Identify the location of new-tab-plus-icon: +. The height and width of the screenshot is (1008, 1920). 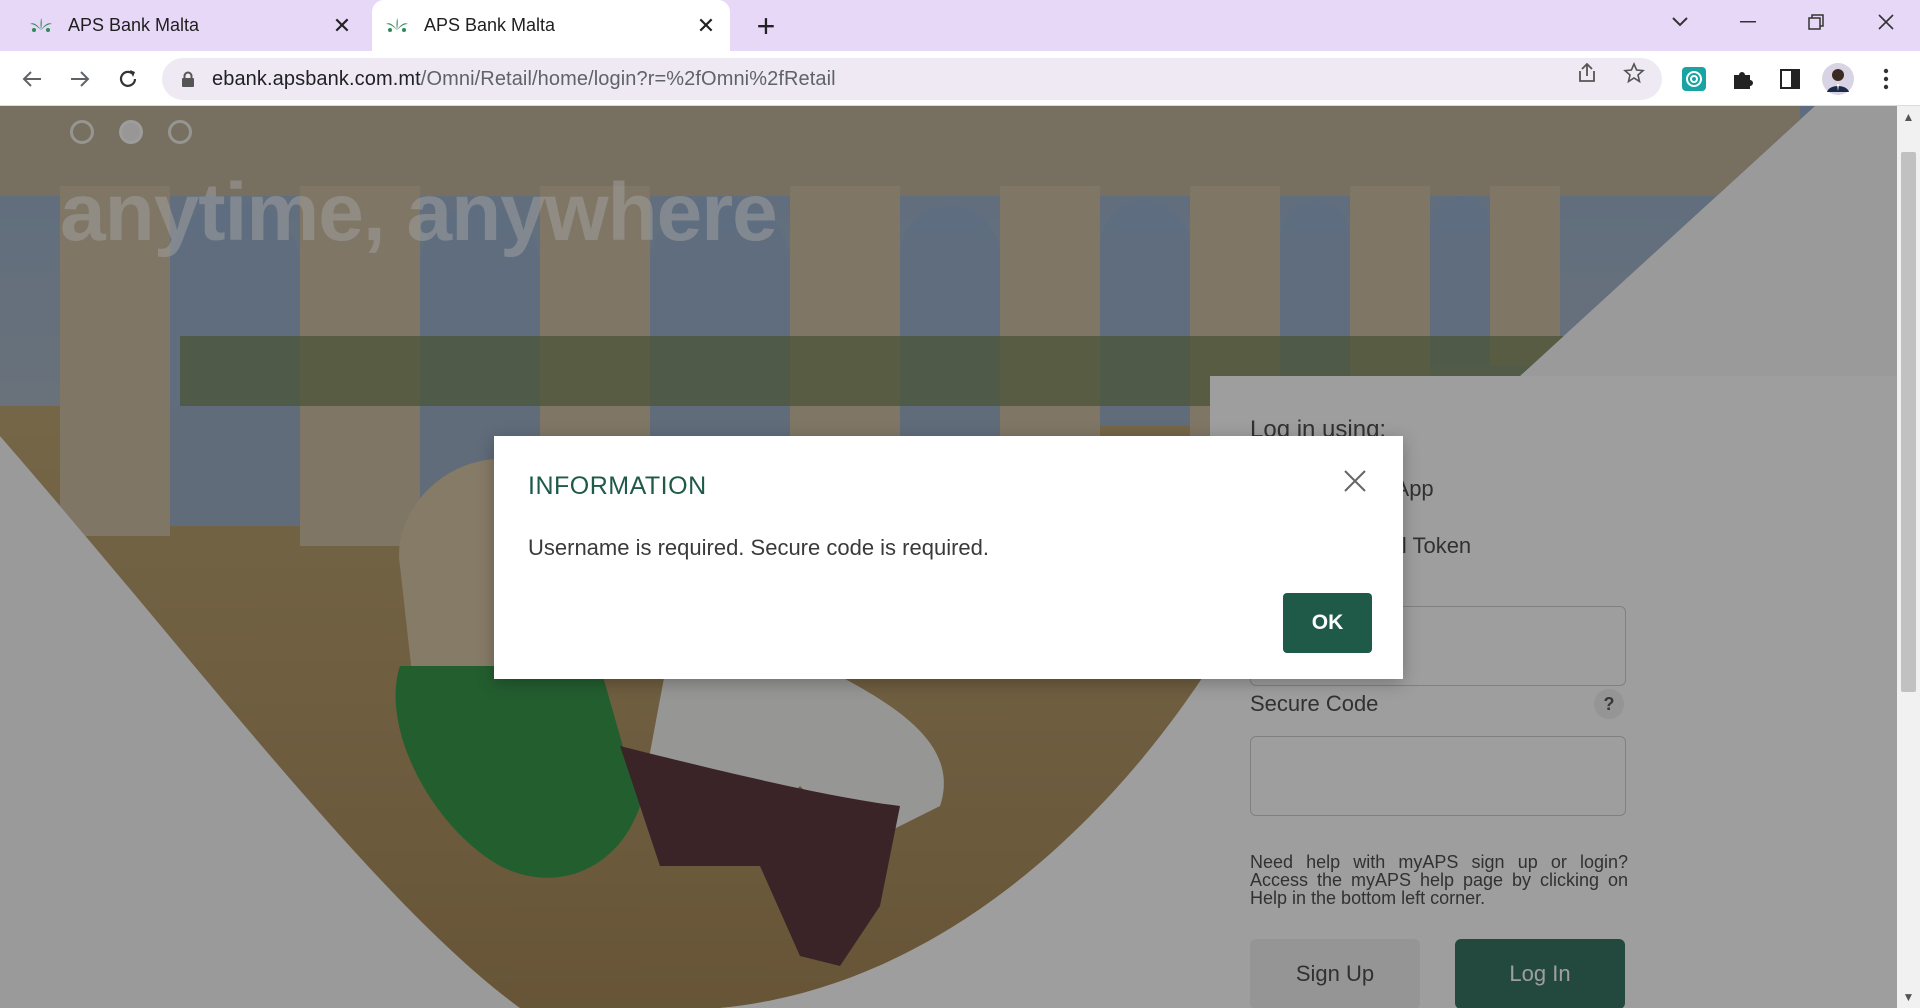
(766, 26).